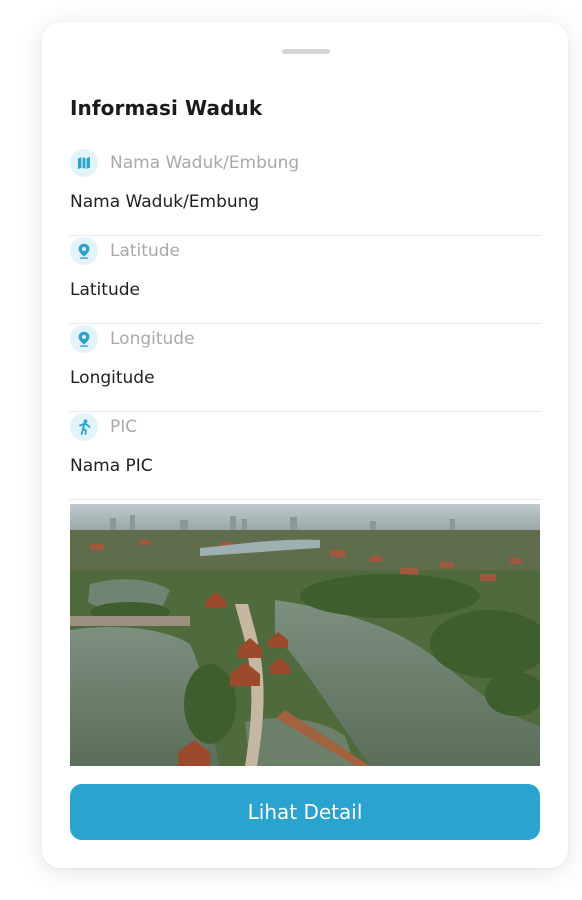 This screenshot has height=900, width=582. Describe the element at coordinates (152, 339) in the screenshot. I see `field-label: Longitude` at that location.